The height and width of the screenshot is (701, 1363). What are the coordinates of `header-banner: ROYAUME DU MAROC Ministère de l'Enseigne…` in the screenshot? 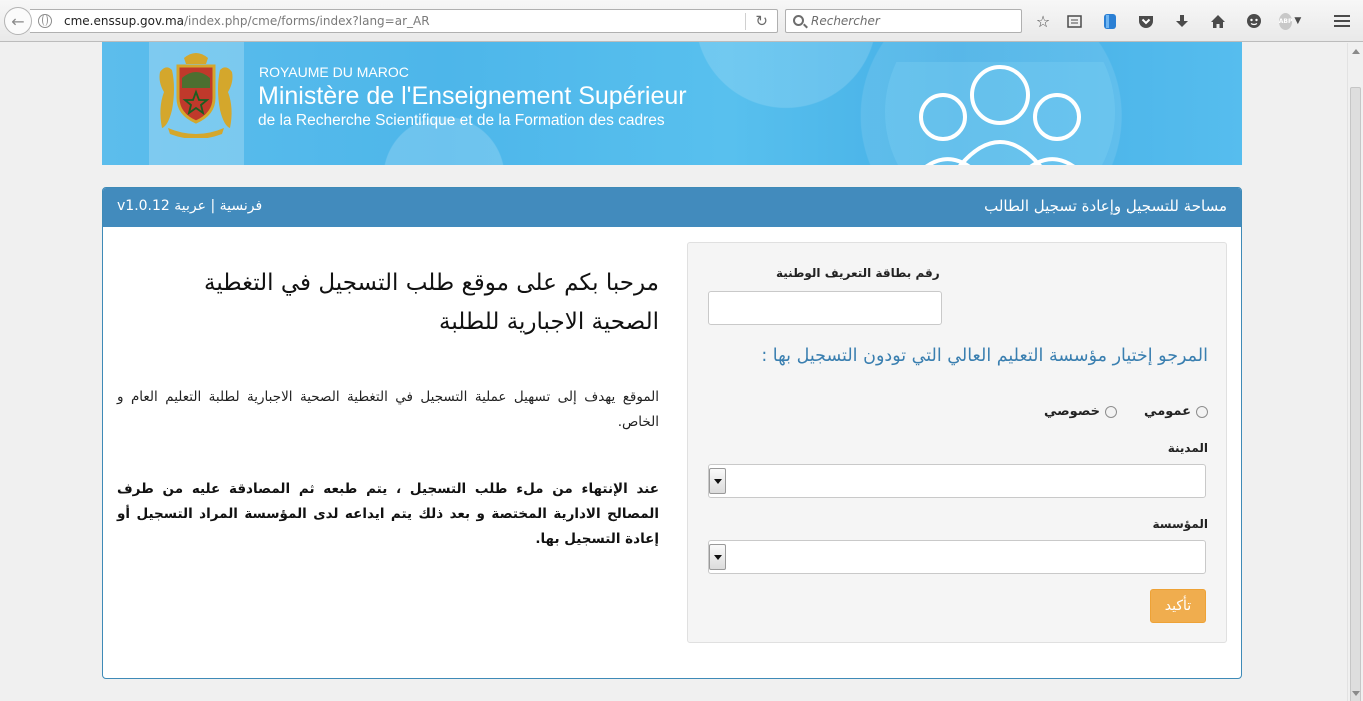 It's located at (672, 103).